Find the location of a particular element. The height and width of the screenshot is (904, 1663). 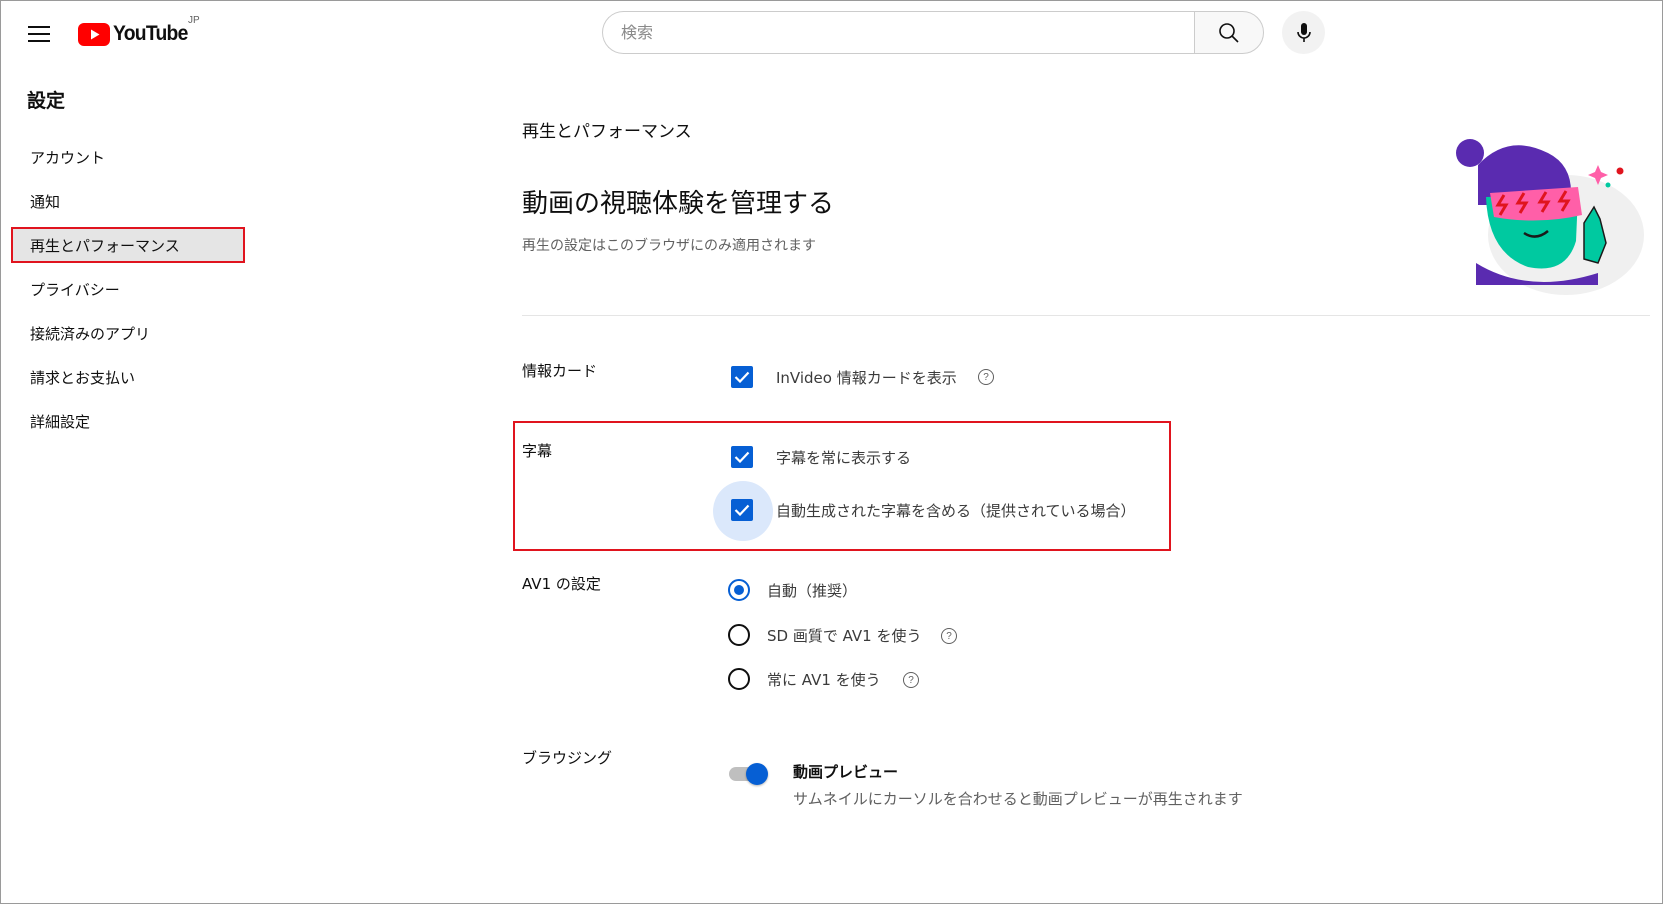

av1-always-label: 常に AV1 を使う is located at coordinates (824, 680).